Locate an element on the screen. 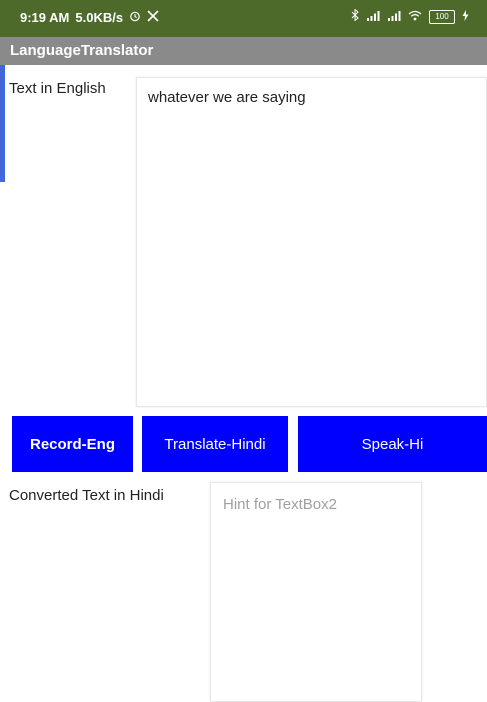 The height and width of the screenshot is (702, 487). status-time: 9:19 AM is located at coordinates (45, 17).